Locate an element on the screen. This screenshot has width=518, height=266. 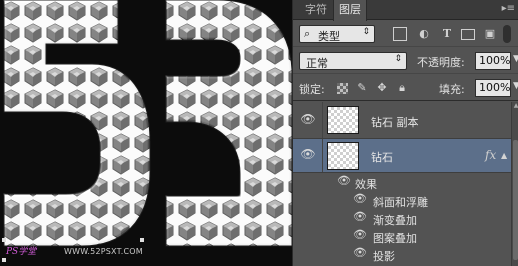
blend-mode-select: 正常 ⇕ is located at coordinates (353, 61).